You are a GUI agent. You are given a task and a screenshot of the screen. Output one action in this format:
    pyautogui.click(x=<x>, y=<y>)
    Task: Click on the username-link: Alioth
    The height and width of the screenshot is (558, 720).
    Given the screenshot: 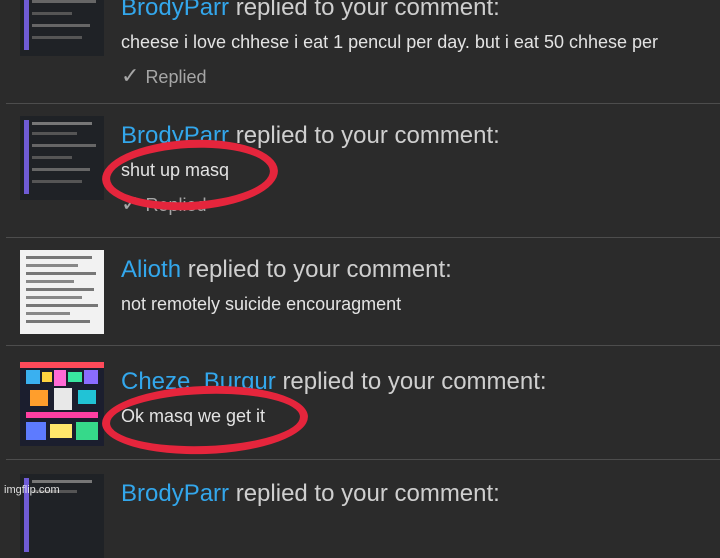 What is the action you would take?
    pyautogui.click(x=151, y=269)
    